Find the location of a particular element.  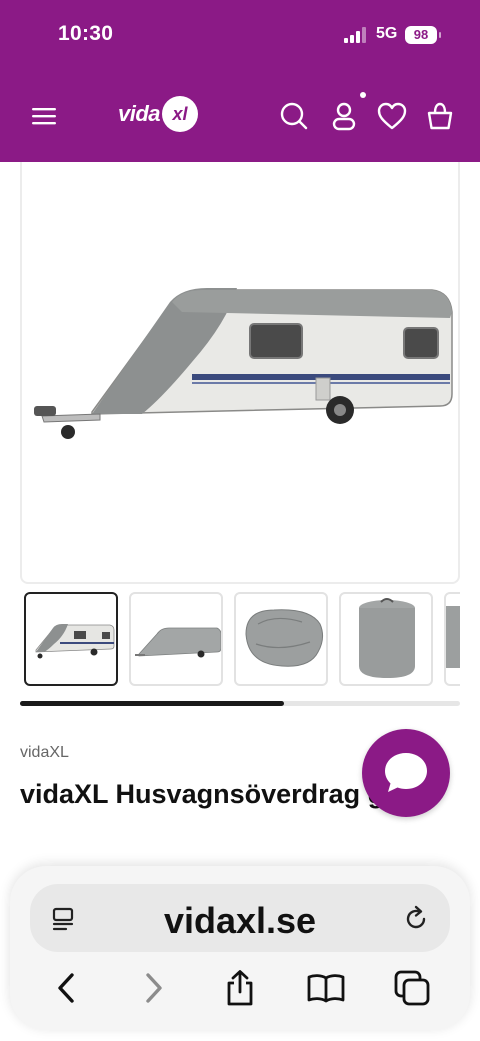

notification-dot is located at coordinates (363, 95).